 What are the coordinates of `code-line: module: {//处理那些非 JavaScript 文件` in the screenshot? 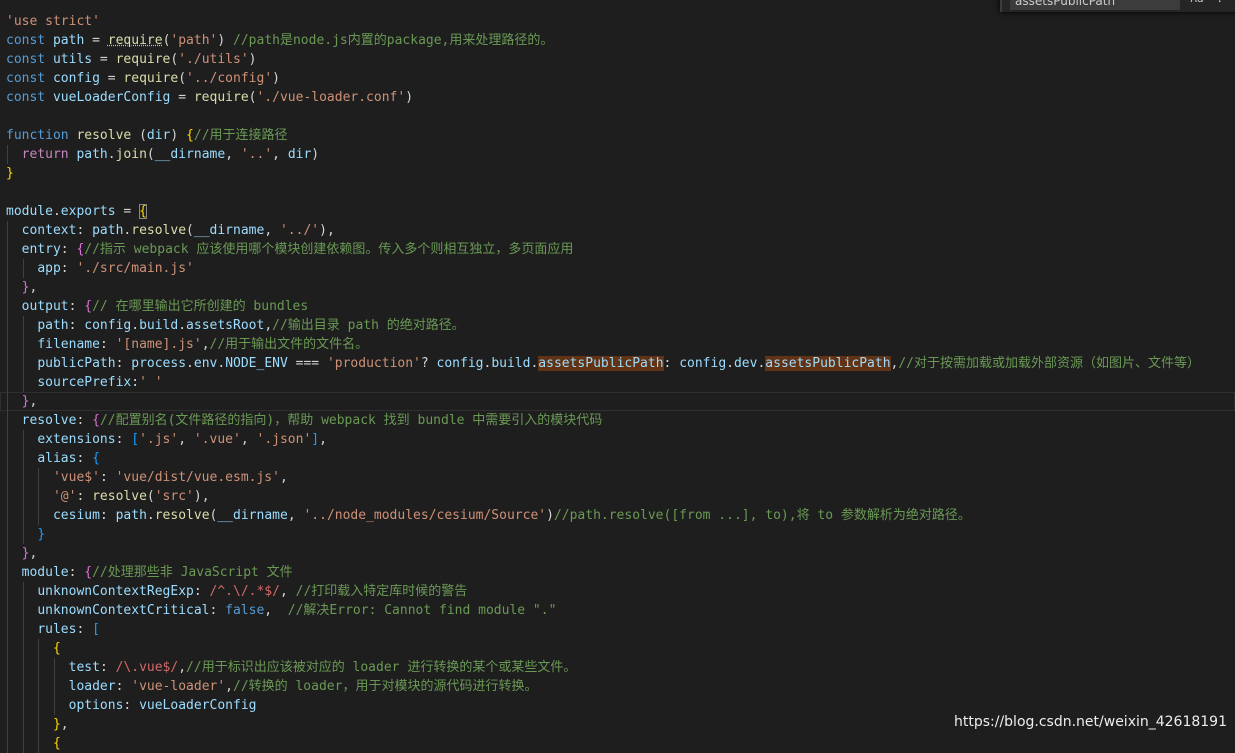 It's located at (617, 572).